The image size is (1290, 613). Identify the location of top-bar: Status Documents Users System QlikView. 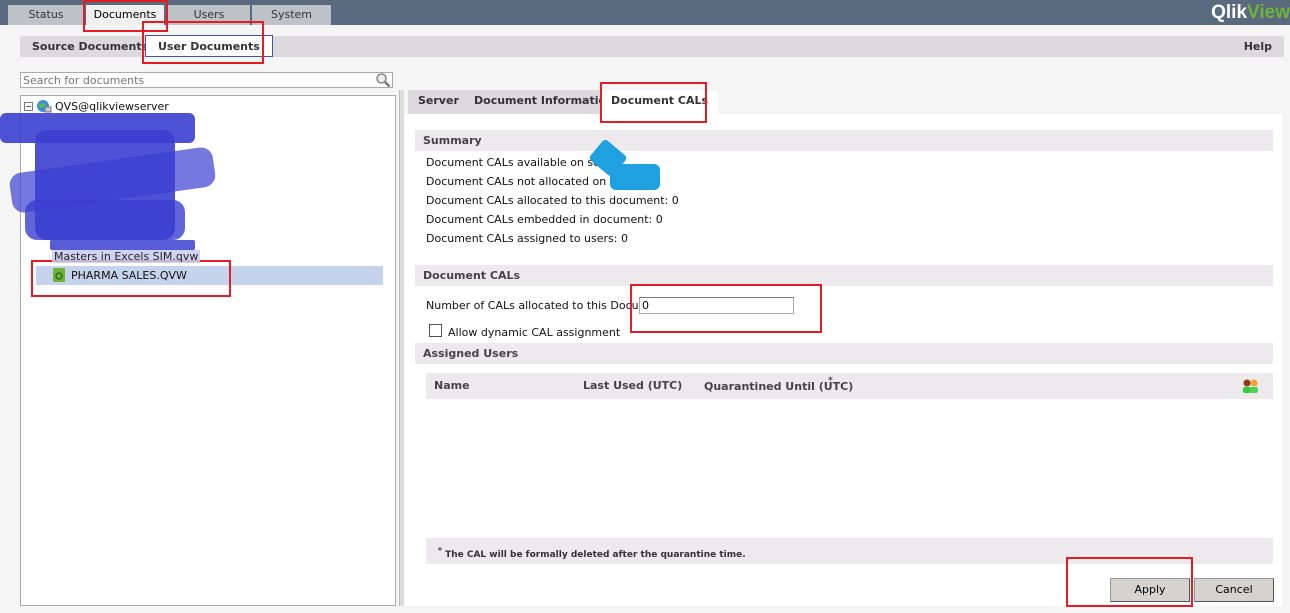
(645, 12).